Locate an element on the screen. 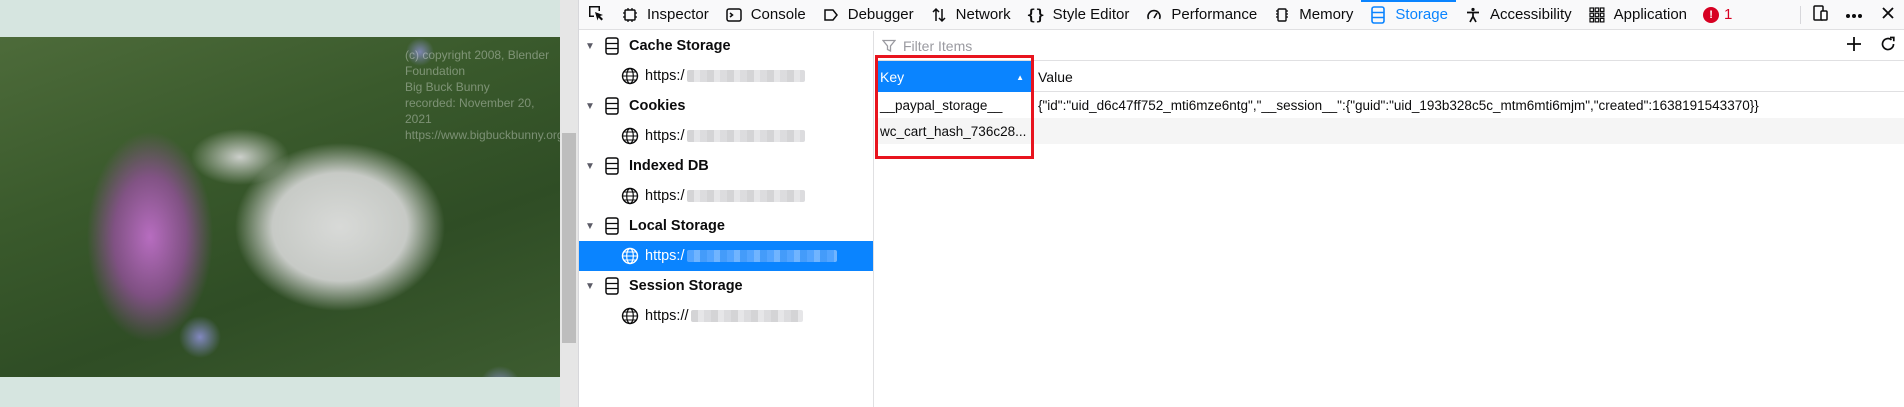 Image resolution: width=1904 pixels, height=407 pixels. tab-storage: Storage is located at coordinates (1408, 15).